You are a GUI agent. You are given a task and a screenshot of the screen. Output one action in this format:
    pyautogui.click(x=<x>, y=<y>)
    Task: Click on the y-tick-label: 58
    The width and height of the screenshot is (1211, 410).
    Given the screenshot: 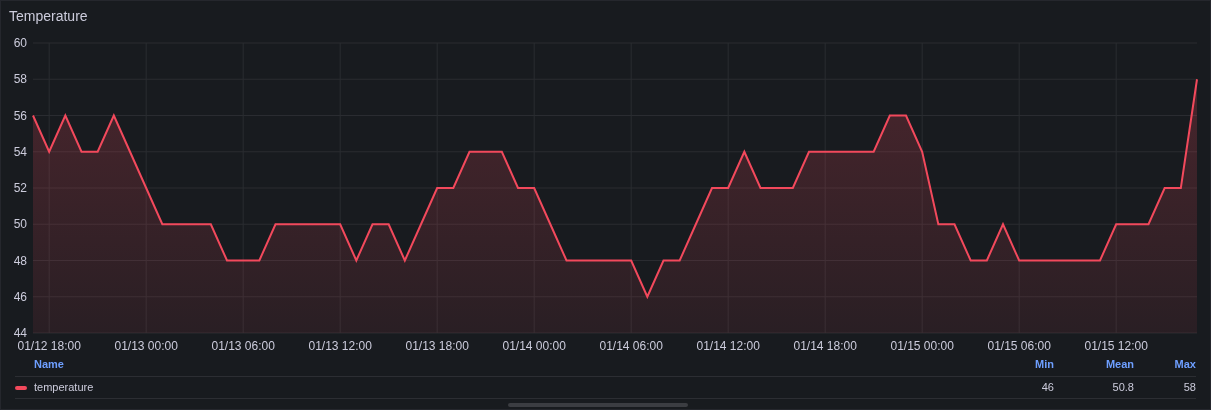 What is the action you would take?
    pyautogui.click(x=20, y=79)
    